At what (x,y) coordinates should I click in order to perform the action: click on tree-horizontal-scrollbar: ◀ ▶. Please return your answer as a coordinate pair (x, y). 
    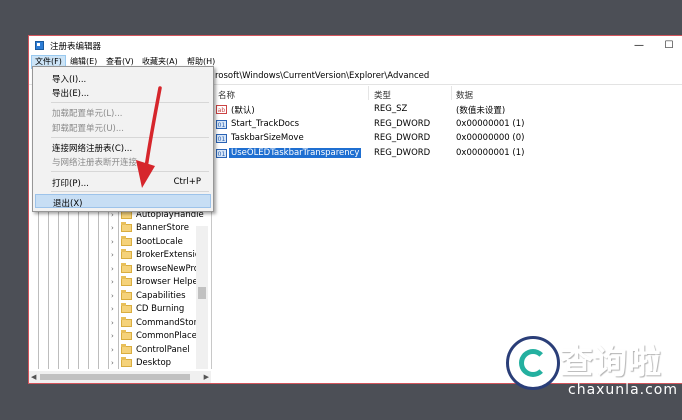
    Looking at the image, I should click on (120, 377).